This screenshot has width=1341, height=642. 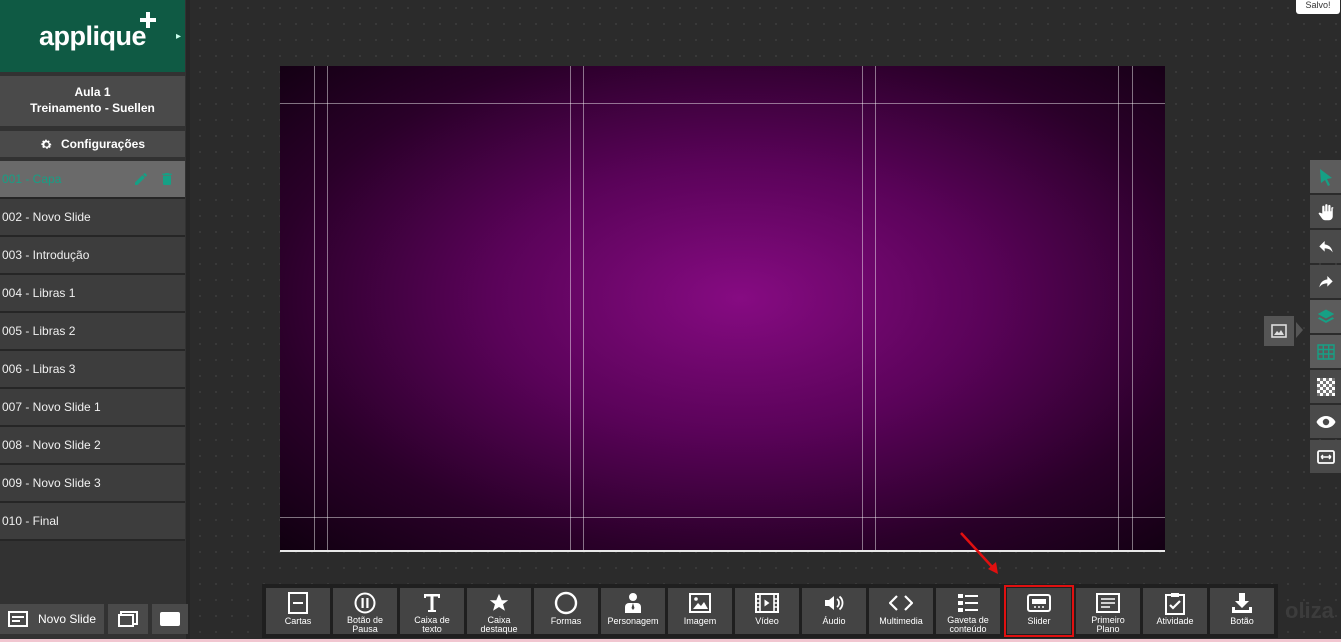 I want to click on character-label: Personagem, so click(x=633, y=621).